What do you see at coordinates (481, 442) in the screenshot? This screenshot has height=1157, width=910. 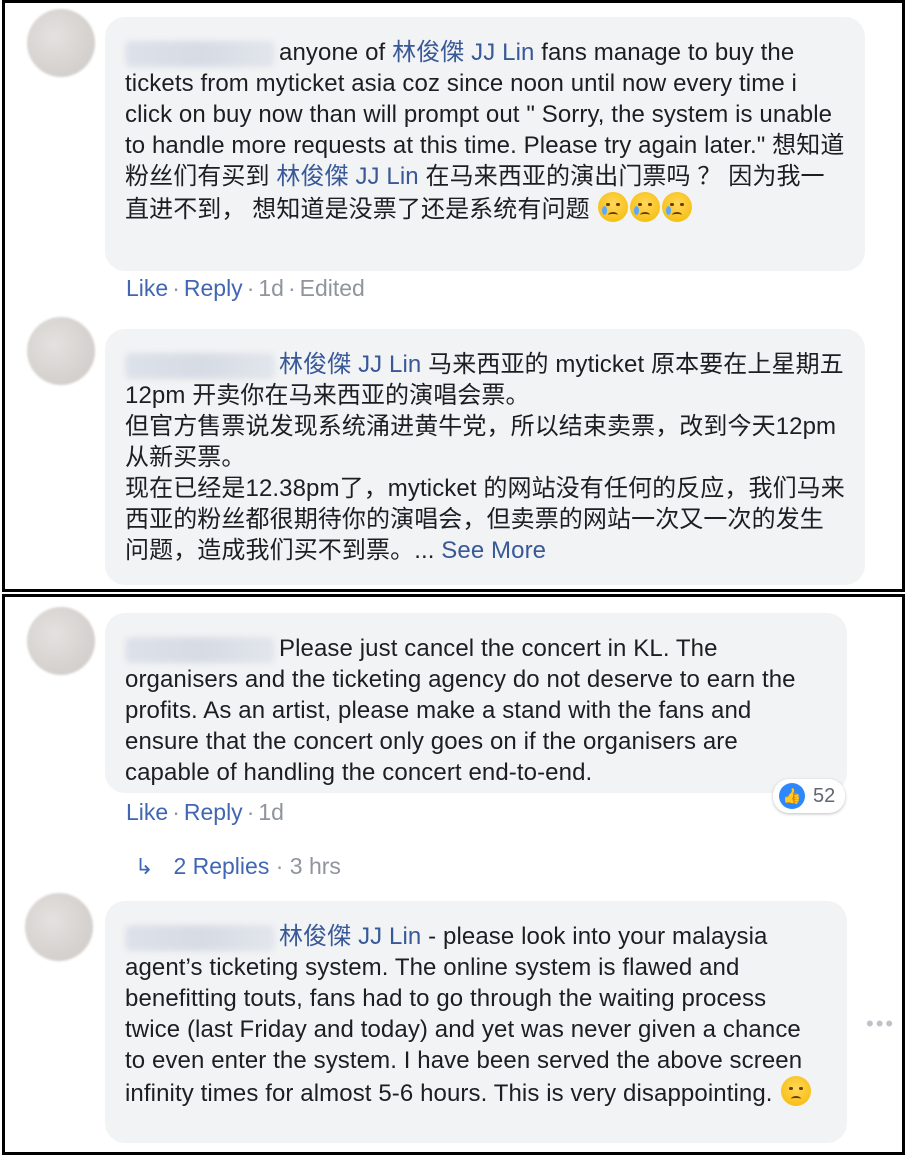 I see `comment-text: 但官方售票说发现系统涌进黄牛党，所以结束卖票，改到今天12pm 从新买票。` at bounding box center [481, 442].